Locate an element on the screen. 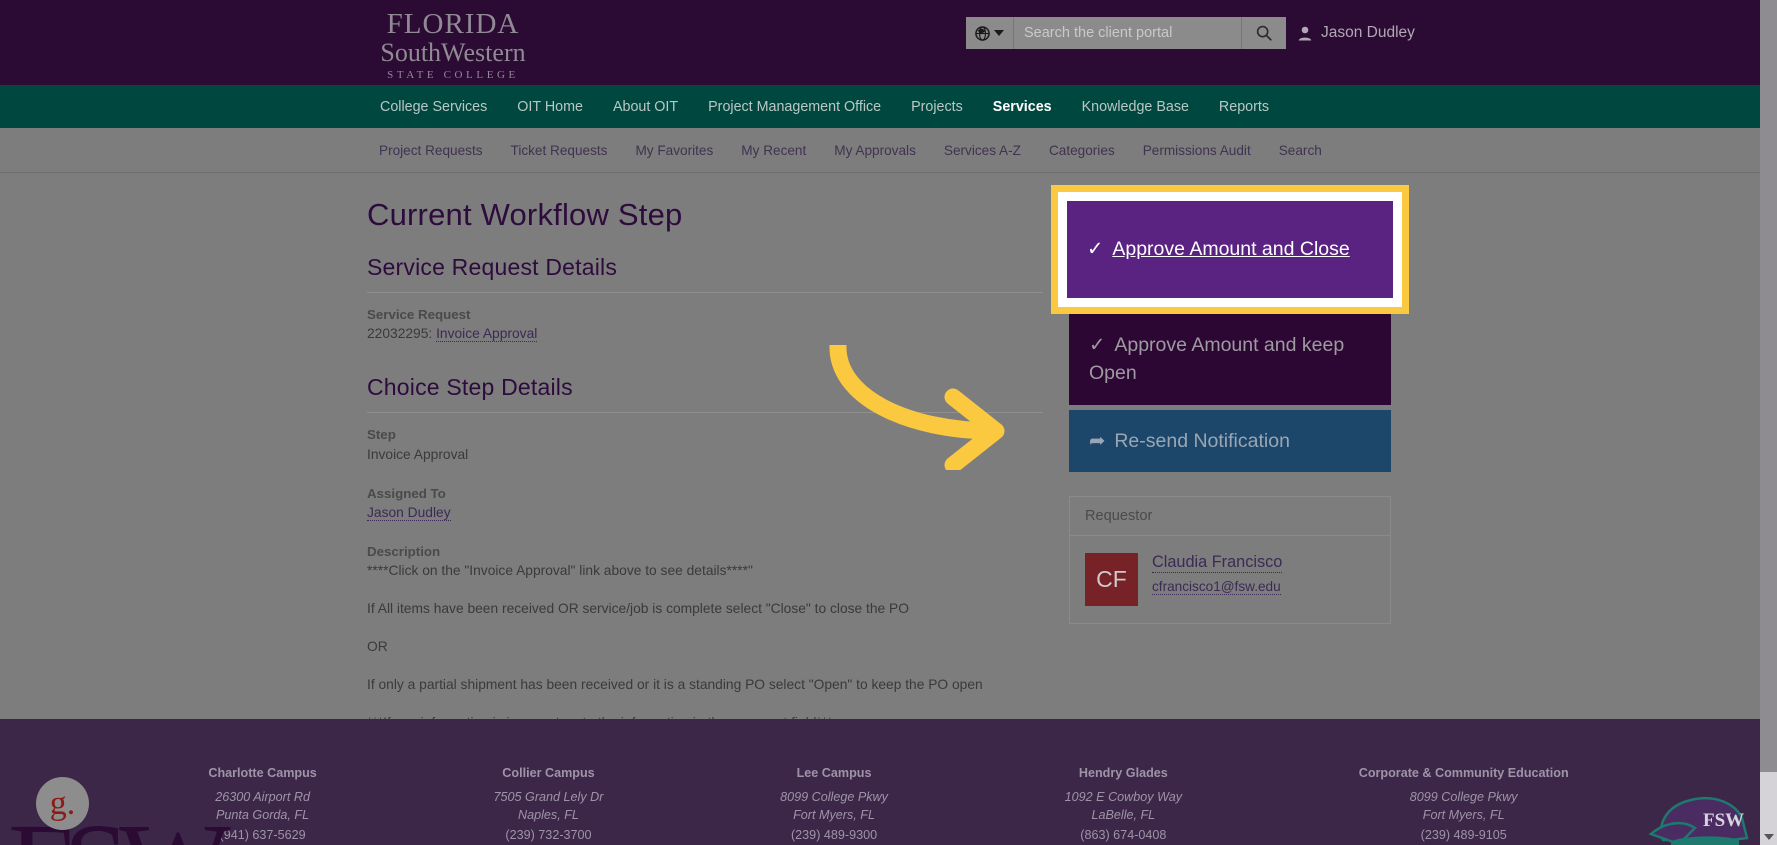 The height and width of the screenshot is (845, 1777). subnav-item-my-recent: My Recent is located at coordinates (773, 150).